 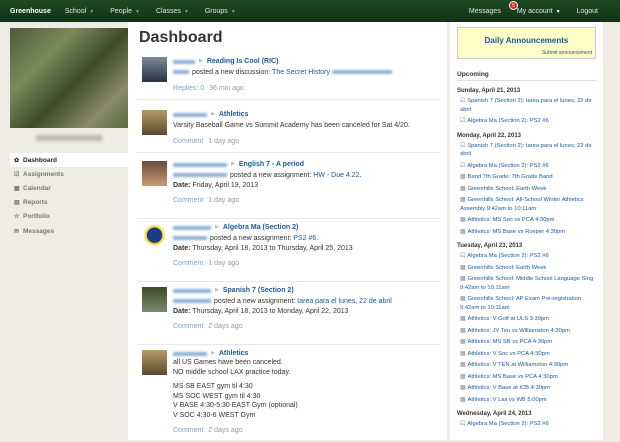 I want to click on sidebar-item-calendar: ▦ Calendar, so click(x=69, y=188).